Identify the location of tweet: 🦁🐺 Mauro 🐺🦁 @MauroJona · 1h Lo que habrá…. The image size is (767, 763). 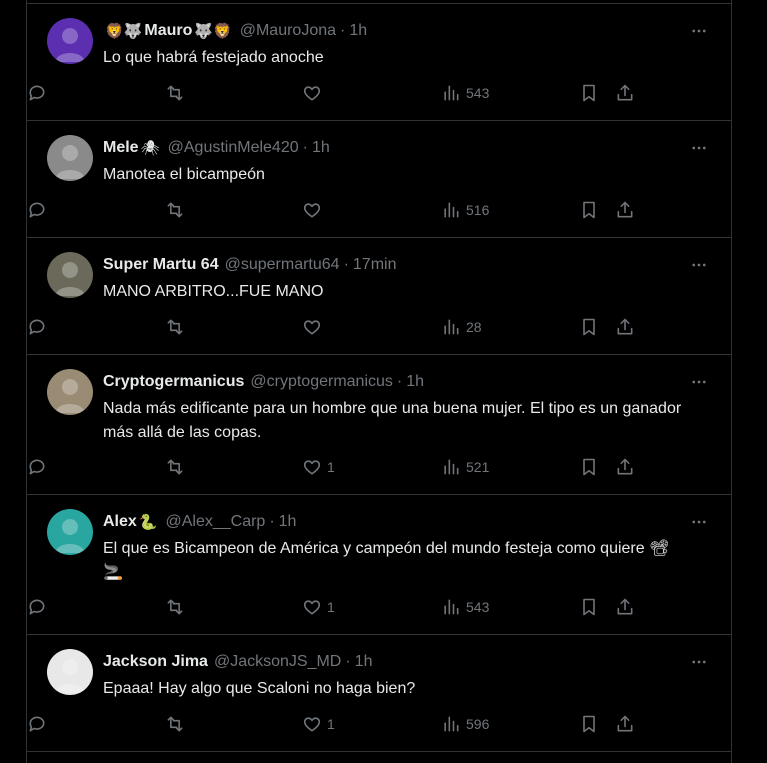
(379, 62).